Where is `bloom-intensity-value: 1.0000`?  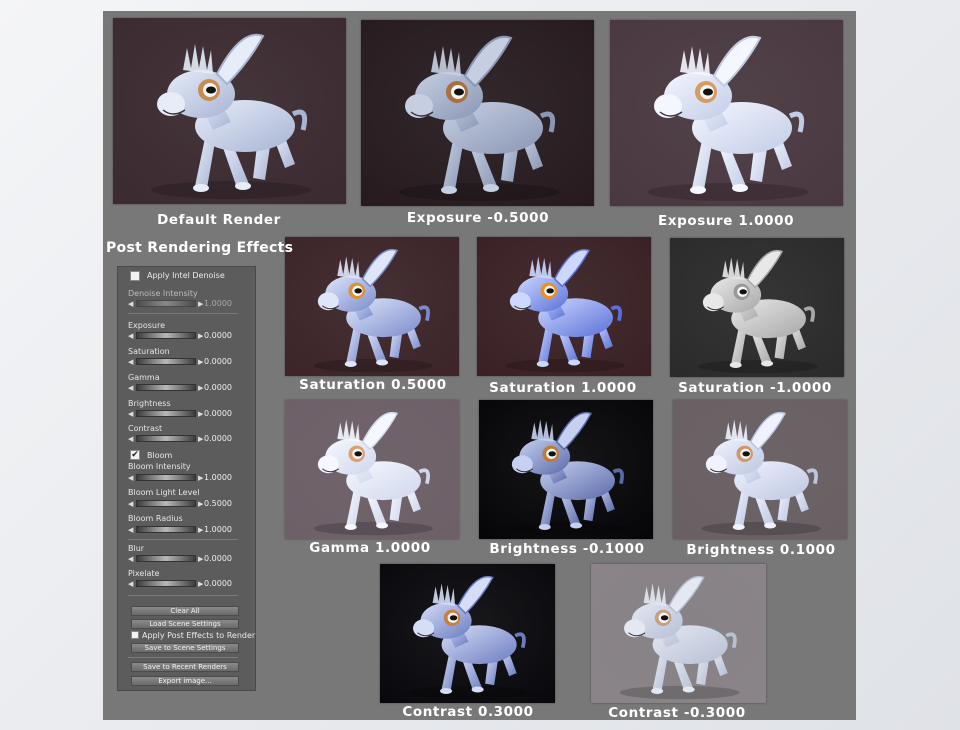 bloom-intensity-value: 1.0000 is located at coordinates (218, 477).